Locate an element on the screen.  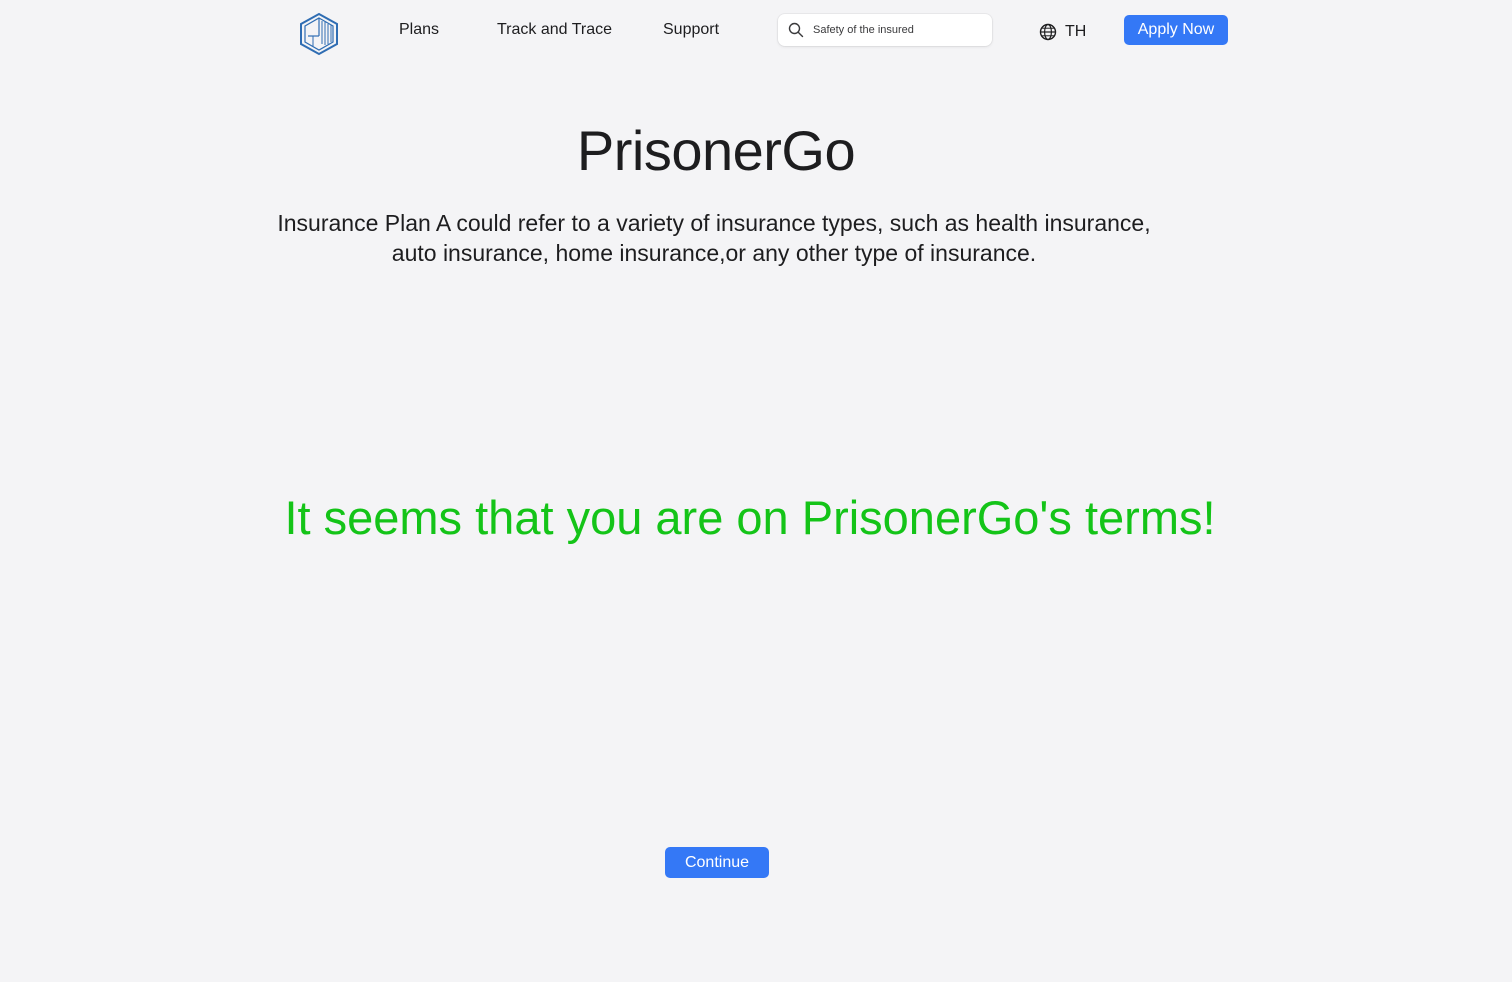
nav-link-support: Support is located at coordinates (691, 30).